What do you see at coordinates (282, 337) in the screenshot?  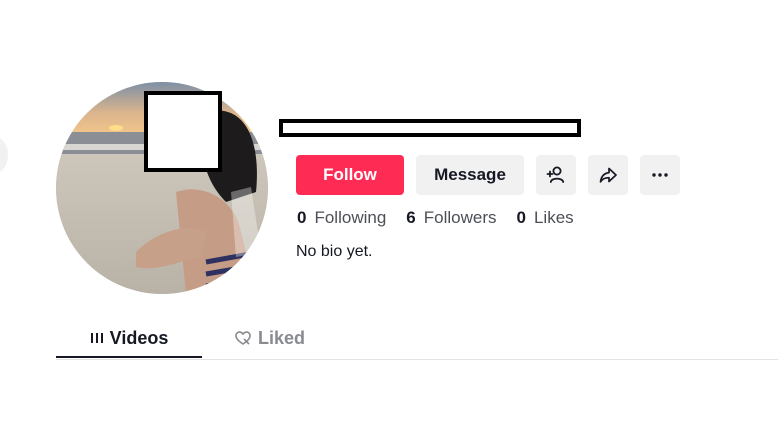 I see `tab-label: Liked` at bounding box center [282, 337].